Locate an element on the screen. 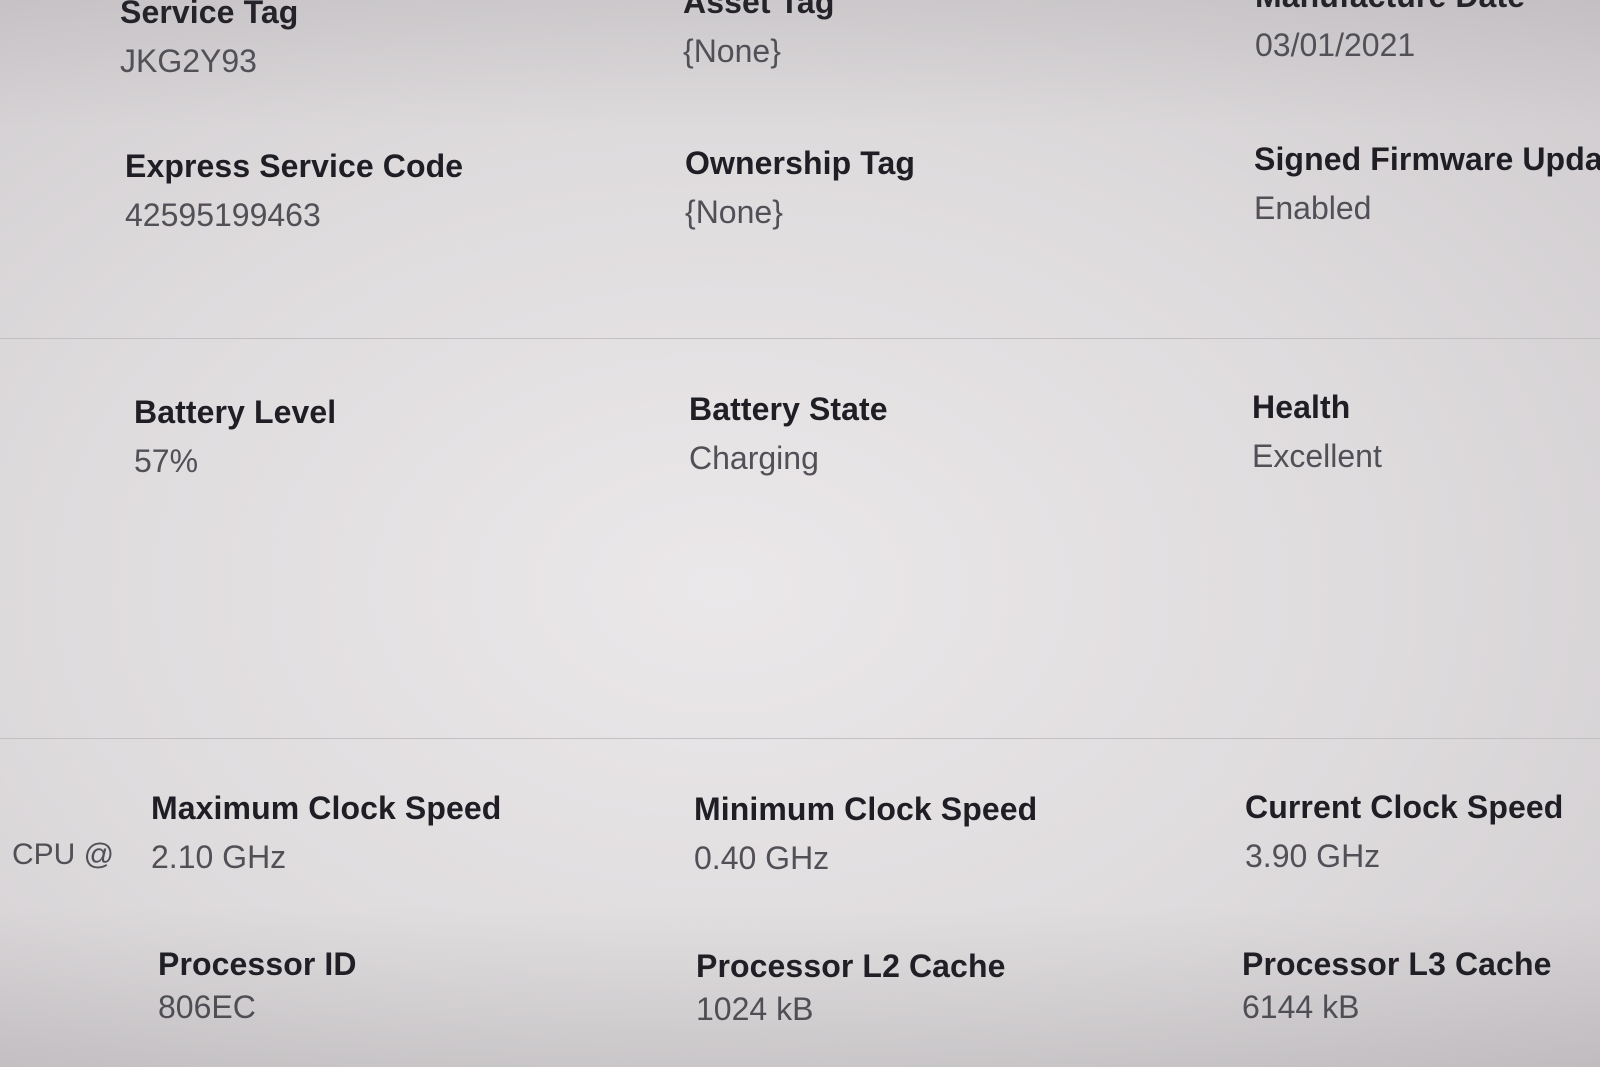  battery-health-value: Excellent is located at coordinates (1317, 456).